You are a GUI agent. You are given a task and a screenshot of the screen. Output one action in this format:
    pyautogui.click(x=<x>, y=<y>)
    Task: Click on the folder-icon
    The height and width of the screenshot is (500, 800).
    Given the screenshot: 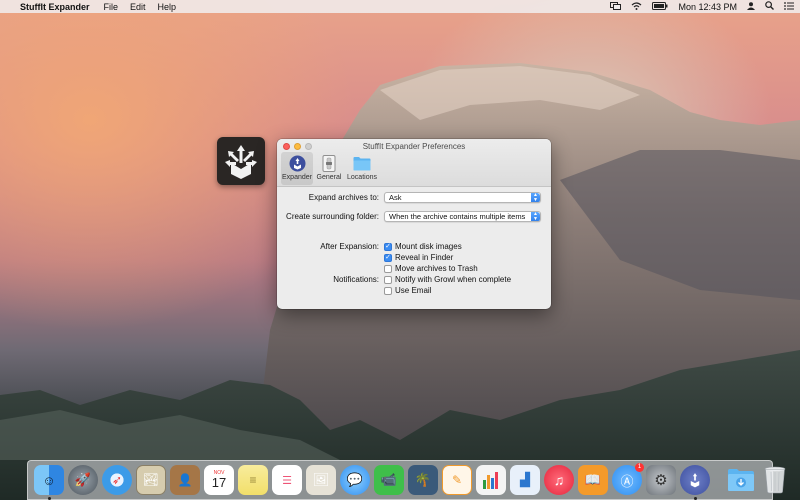 What is the action you would take?
    pyautogui.click(x=362, y=163)
    